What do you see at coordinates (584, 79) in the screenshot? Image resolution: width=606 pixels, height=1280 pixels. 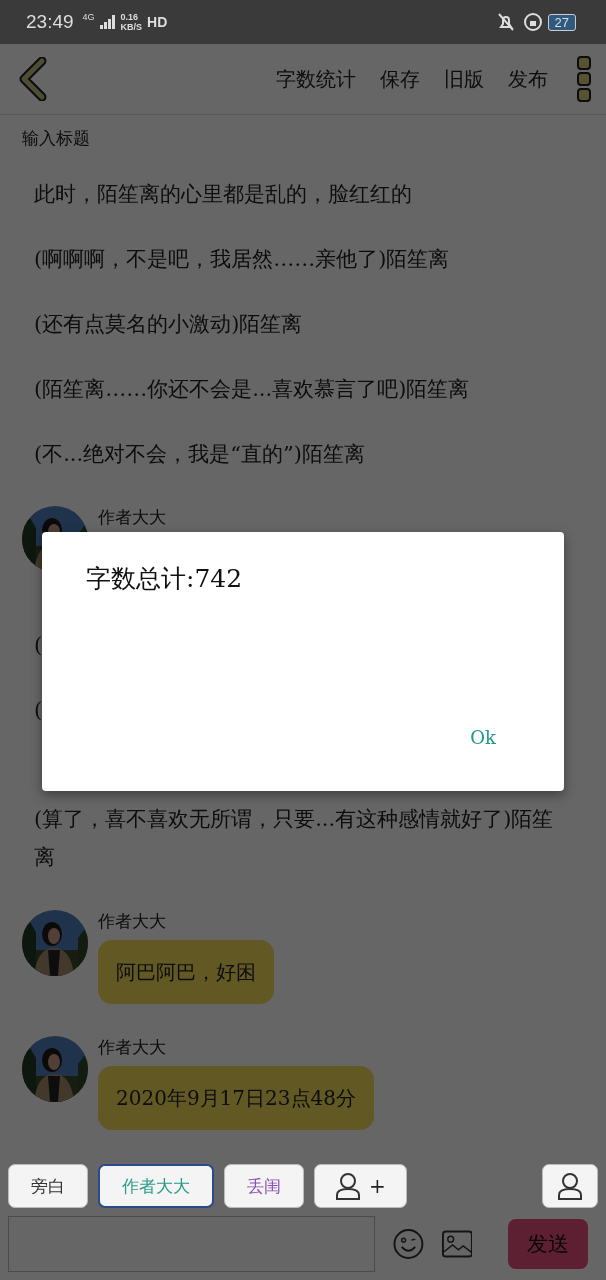 I see `menu-icon` at bounding box center [584, 79].